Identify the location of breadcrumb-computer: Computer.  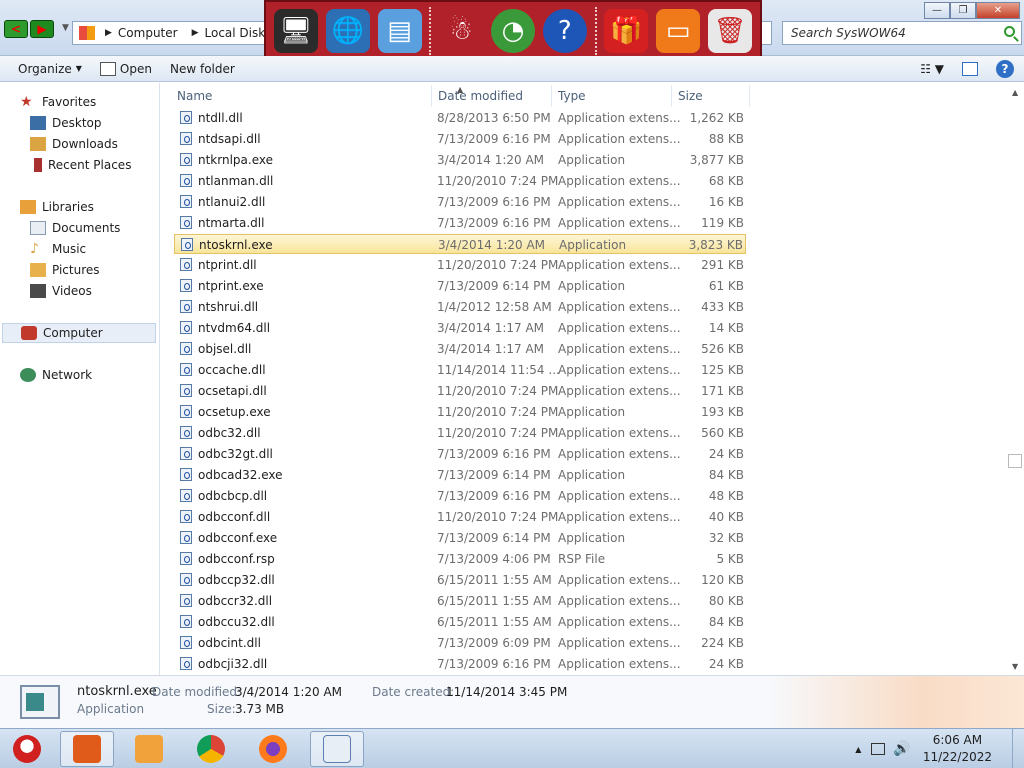
(148, 33).